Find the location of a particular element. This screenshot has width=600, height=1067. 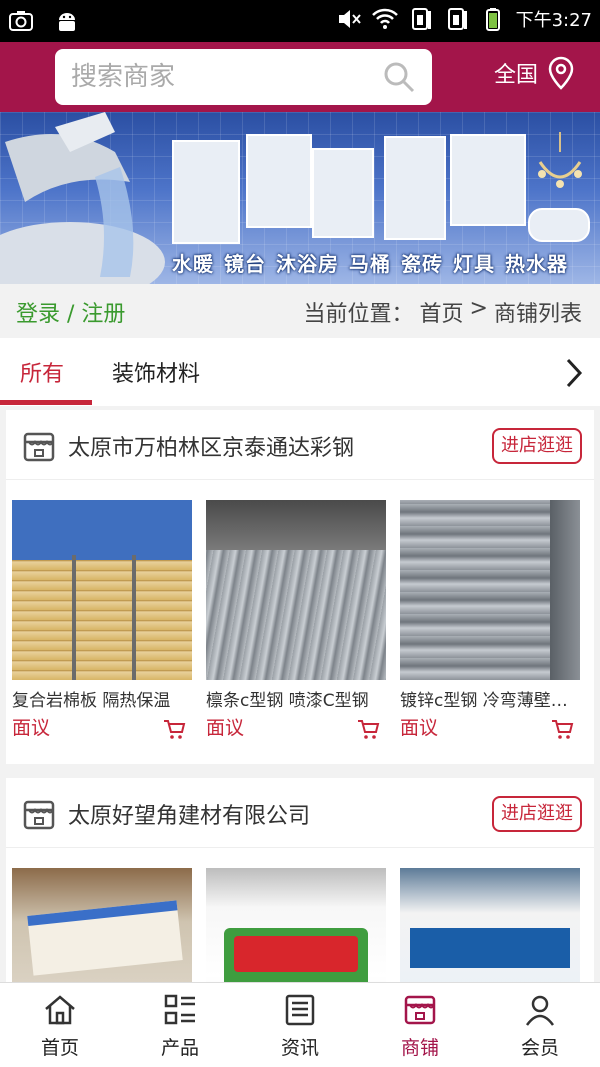

nav-label: 产品 is located at coordinates (179, 1048).